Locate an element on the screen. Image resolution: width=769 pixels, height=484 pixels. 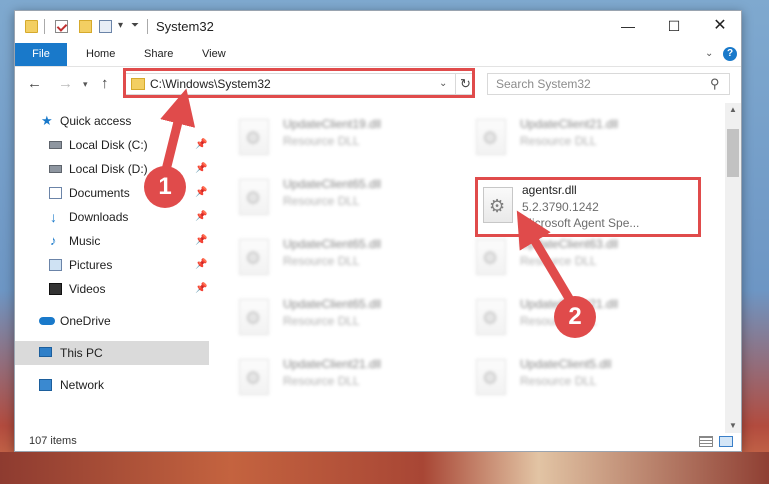
properties-check-icon is located at coordinates (61, 26).